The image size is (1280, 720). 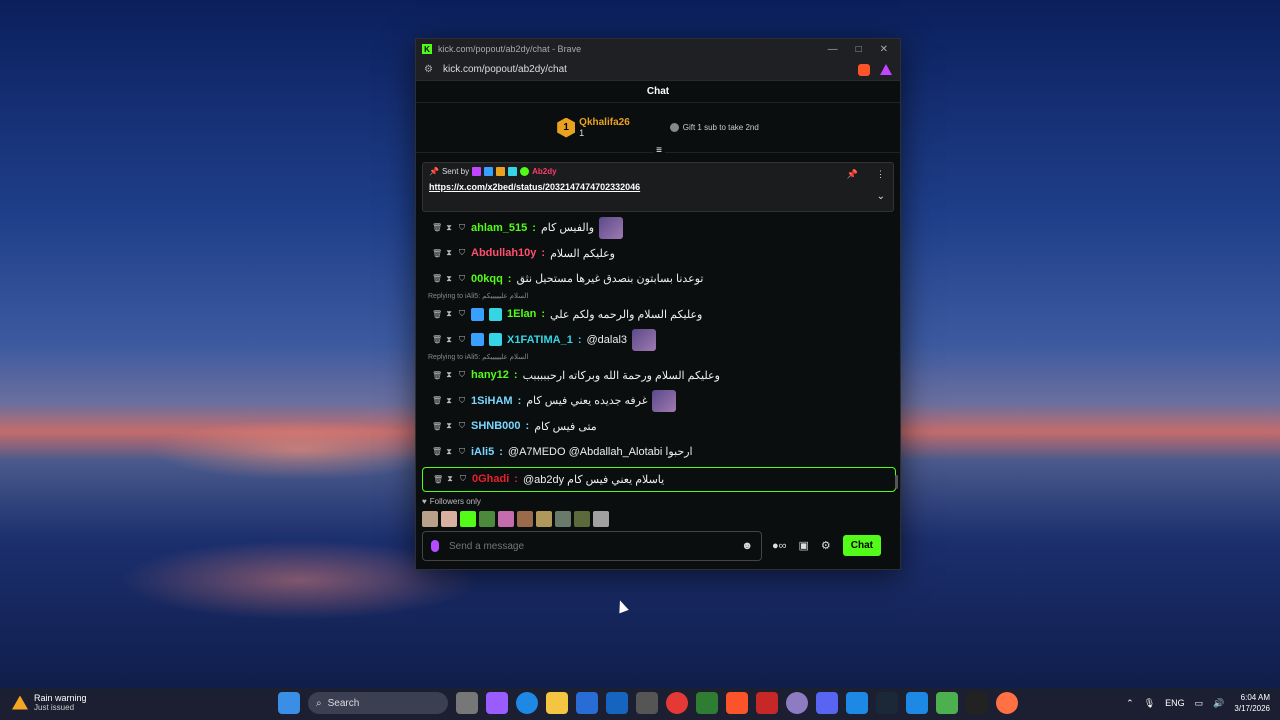 I want to click on brave-shields-icon, so click(x=864, y=69).